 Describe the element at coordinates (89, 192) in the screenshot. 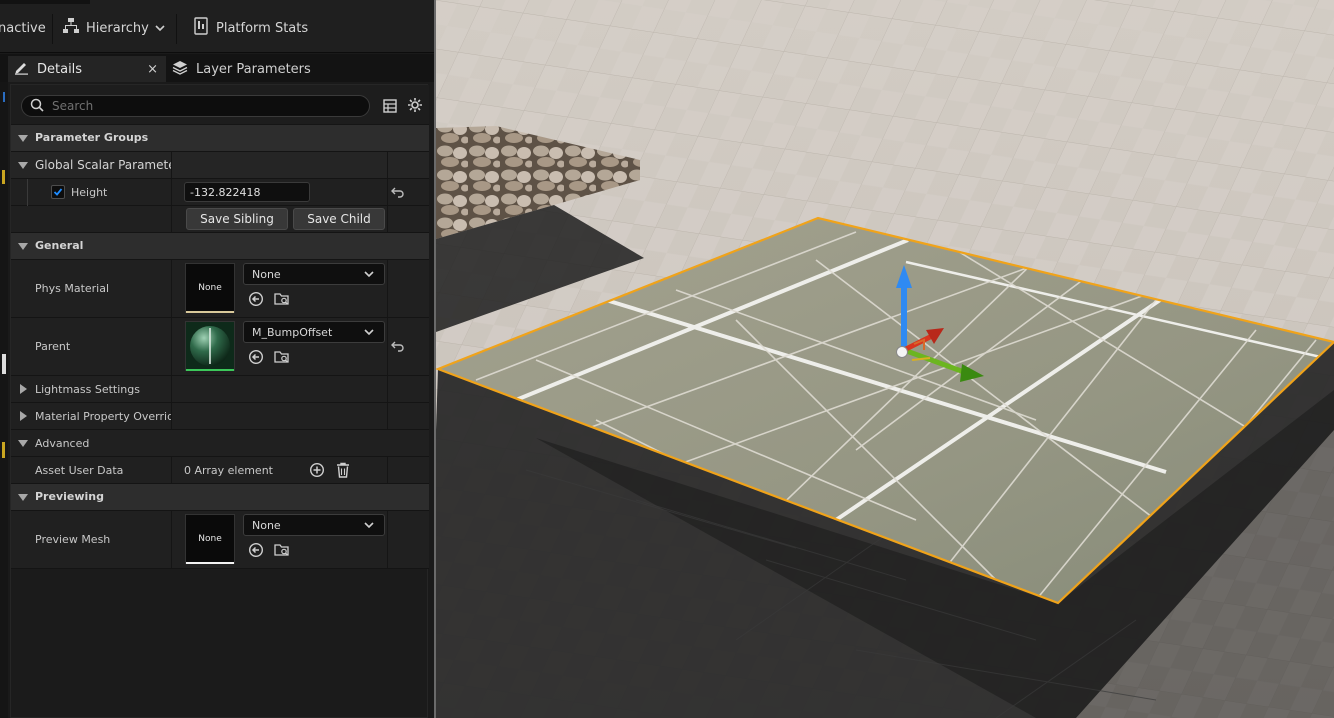

I see `height-label: Height` at that location.